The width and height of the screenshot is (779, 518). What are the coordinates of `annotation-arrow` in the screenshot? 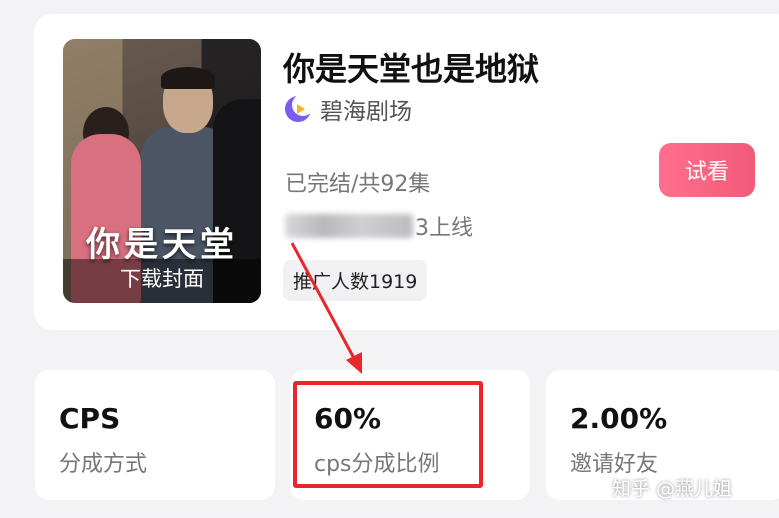 It's located at (326, 308).